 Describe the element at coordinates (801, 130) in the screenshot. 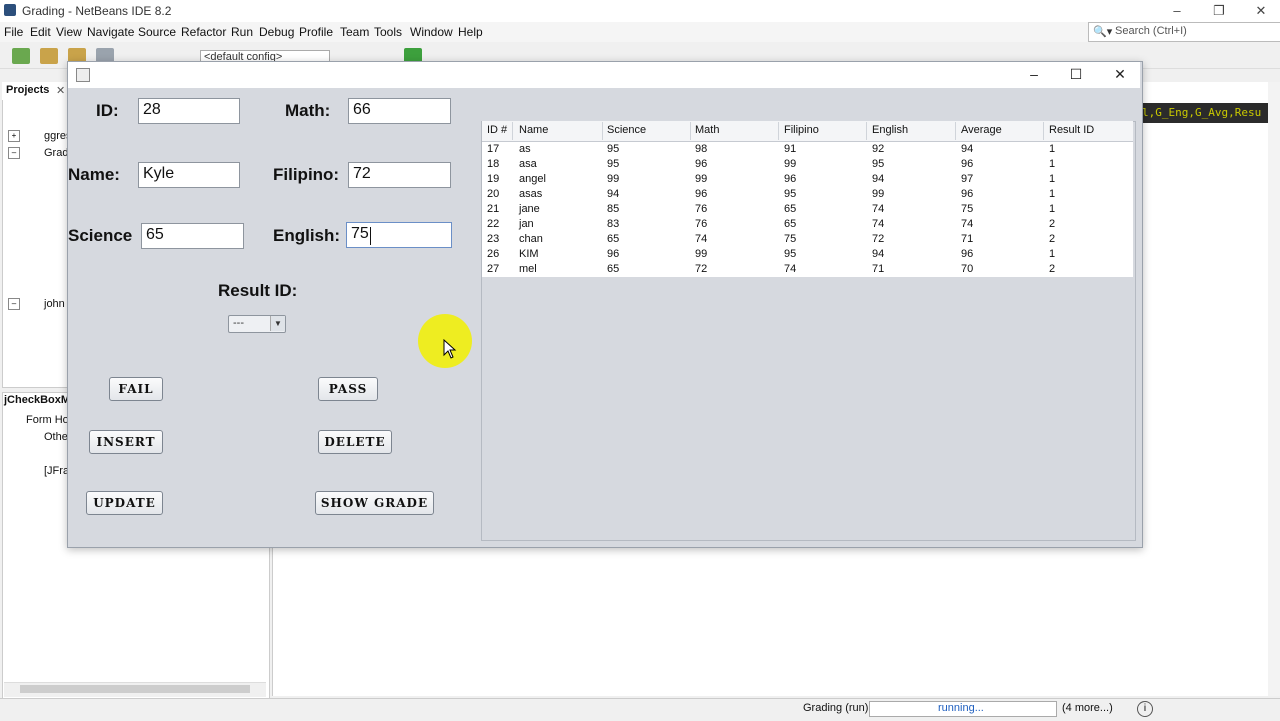

I see `table-column-header: Filipino` at that location.